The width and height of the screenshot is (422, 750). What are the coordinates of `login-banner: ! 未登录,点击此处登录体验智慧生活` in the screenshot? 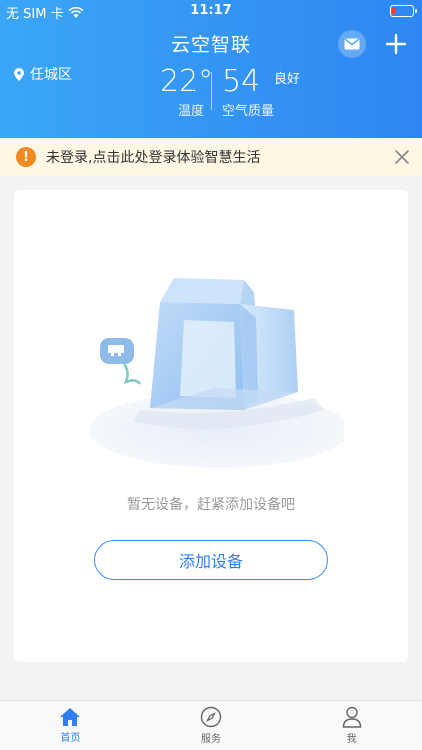 It's located at (211, 157).